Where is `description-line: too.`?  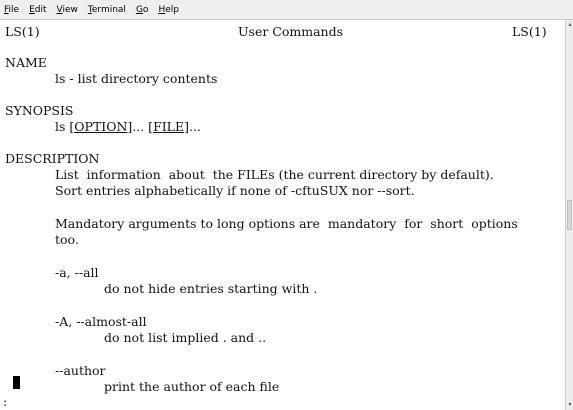
description-line: too. is located at coordinates (67, 239).